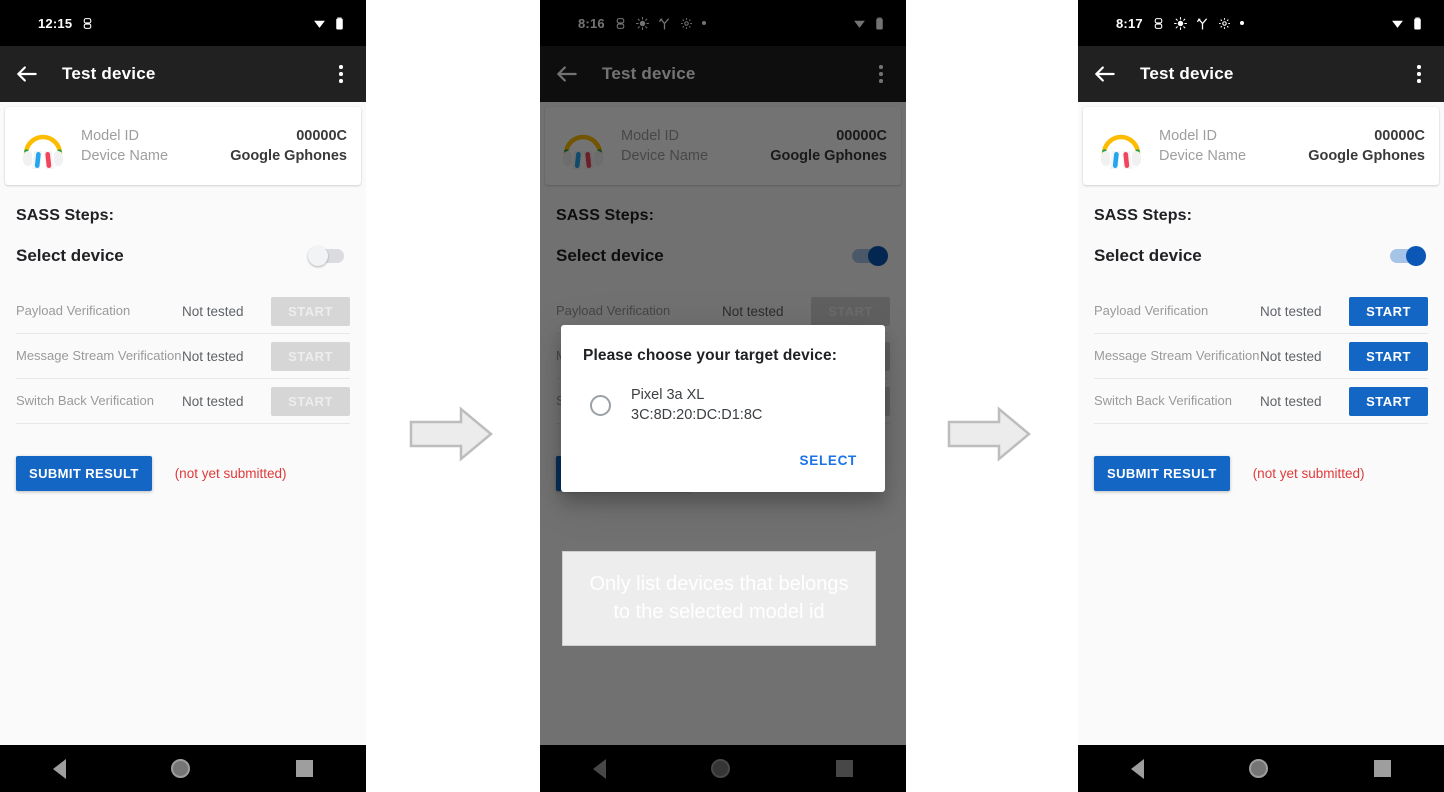  Describe the element at coordinates (696, 405) in the screenshot. I see `device-option-text: Pixel 3a XL 3C:8D:20:DC:D1:8C` at that location.